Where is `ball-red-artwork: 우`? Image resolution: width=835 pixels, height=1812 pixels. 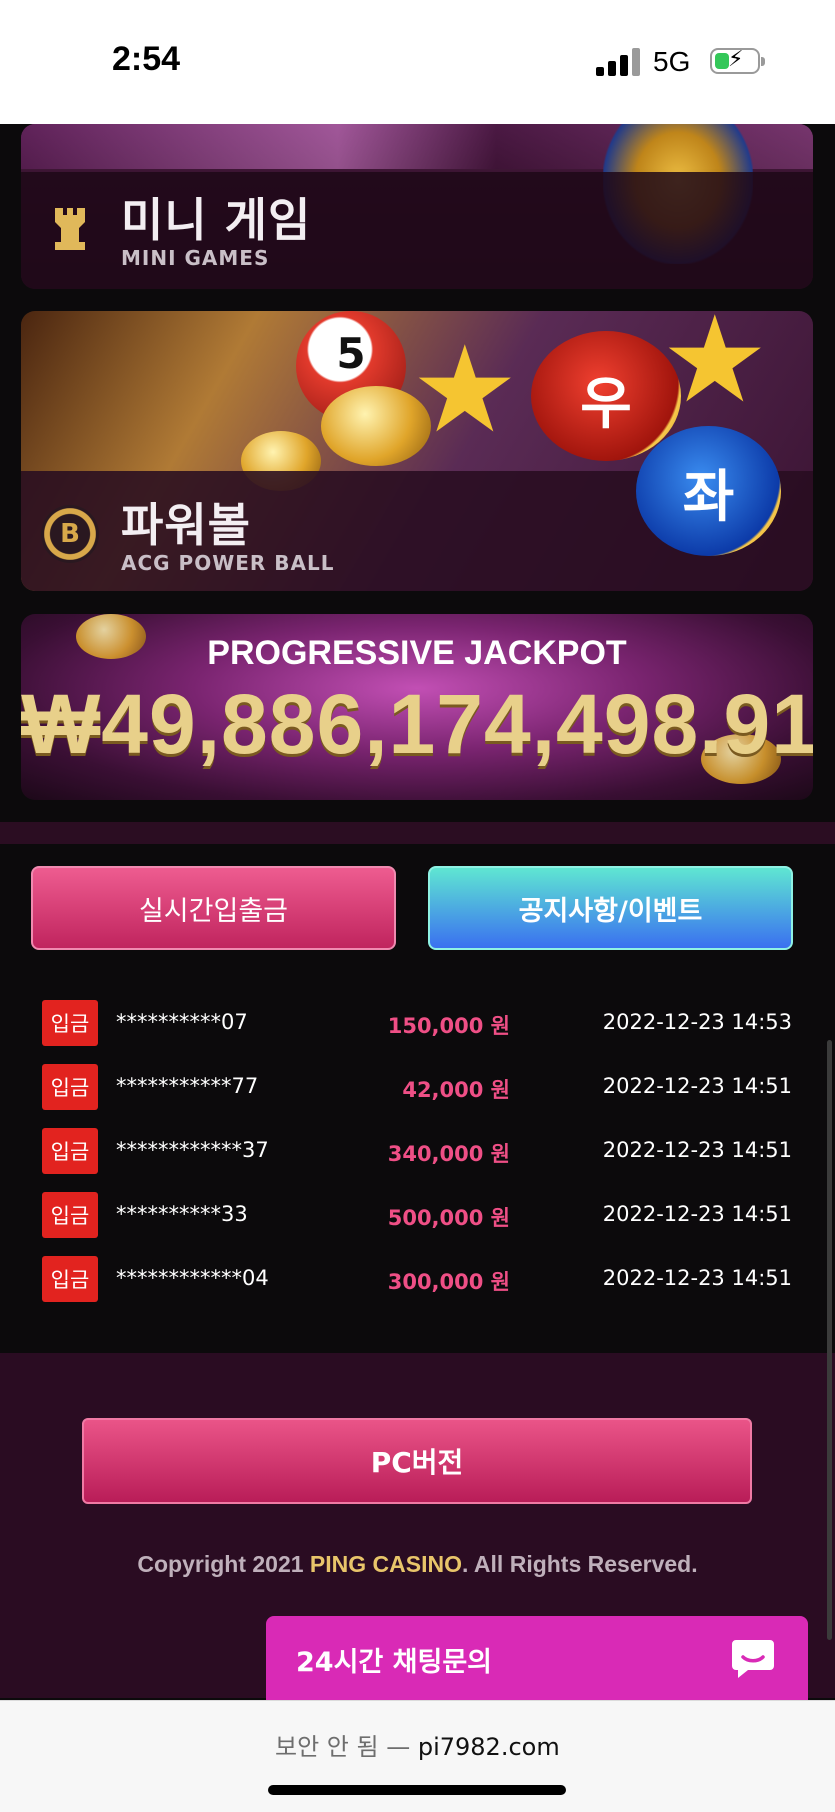 ball-red-artwork: 우 is located at coordinates (606, 396).